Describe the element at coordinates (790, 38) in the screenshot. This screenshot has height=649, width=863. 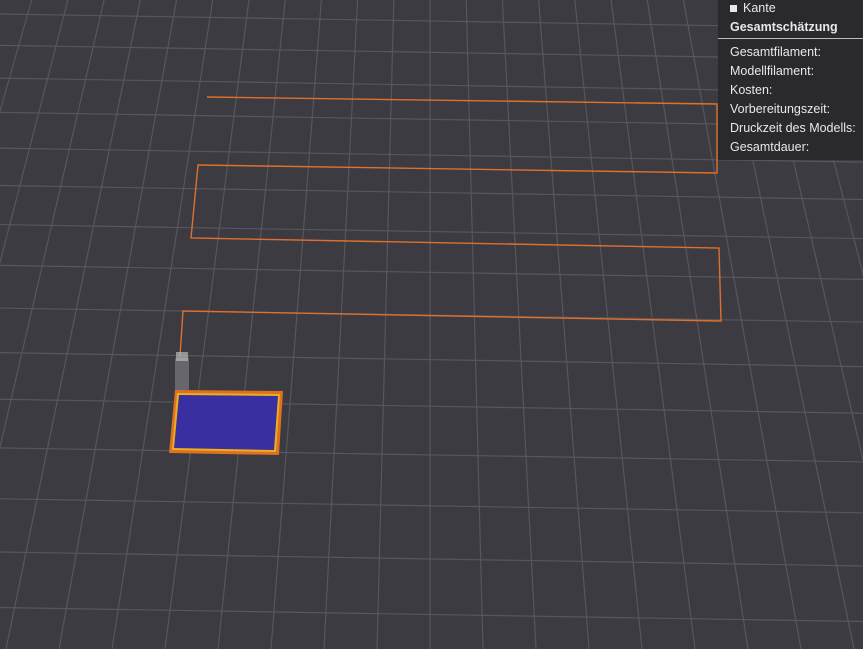
I see `divider` at that location.